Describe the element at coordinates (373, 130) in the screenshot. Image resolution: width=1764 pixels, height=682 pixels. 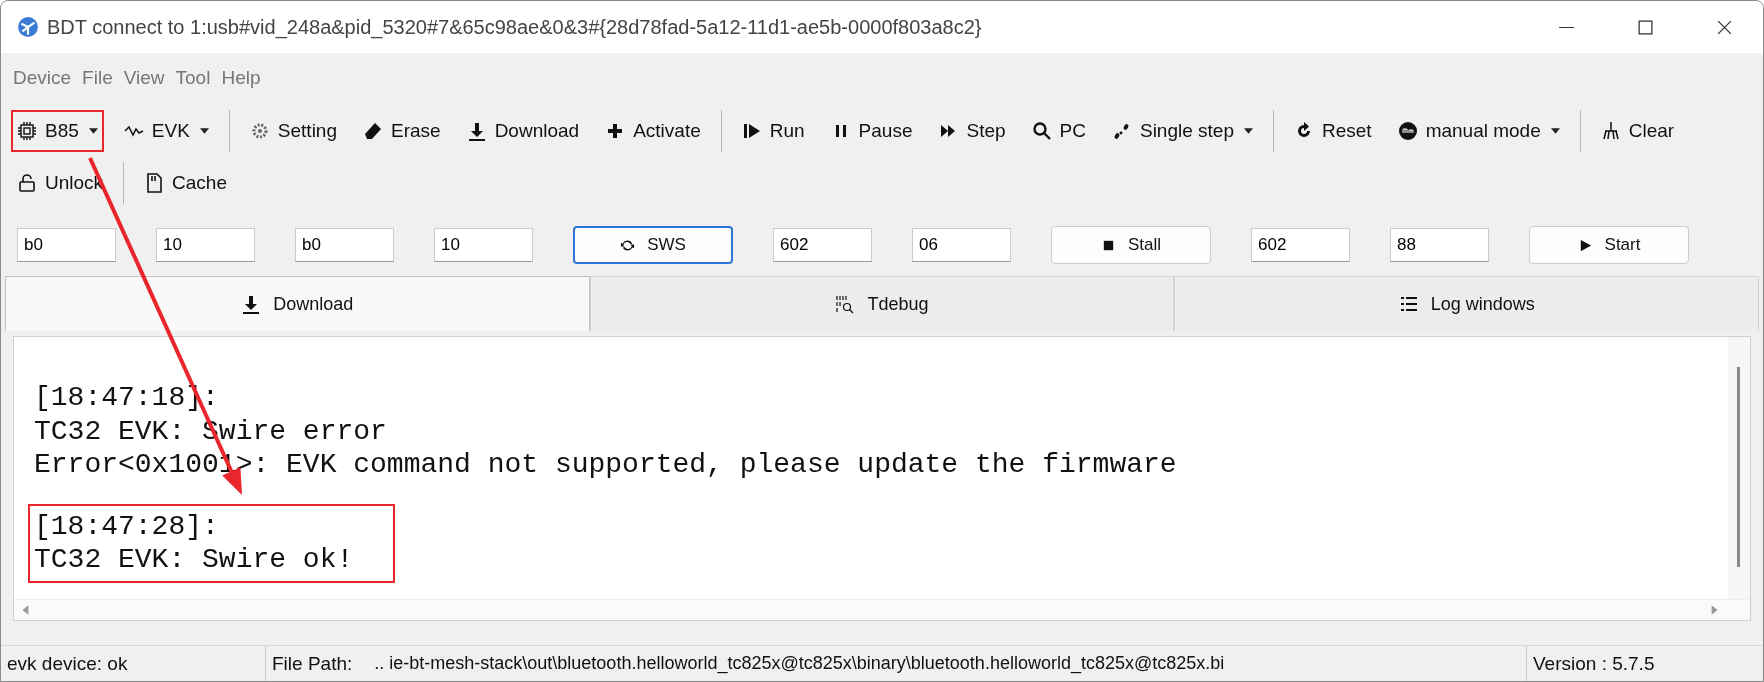
I see `eraser-icon` at that location.